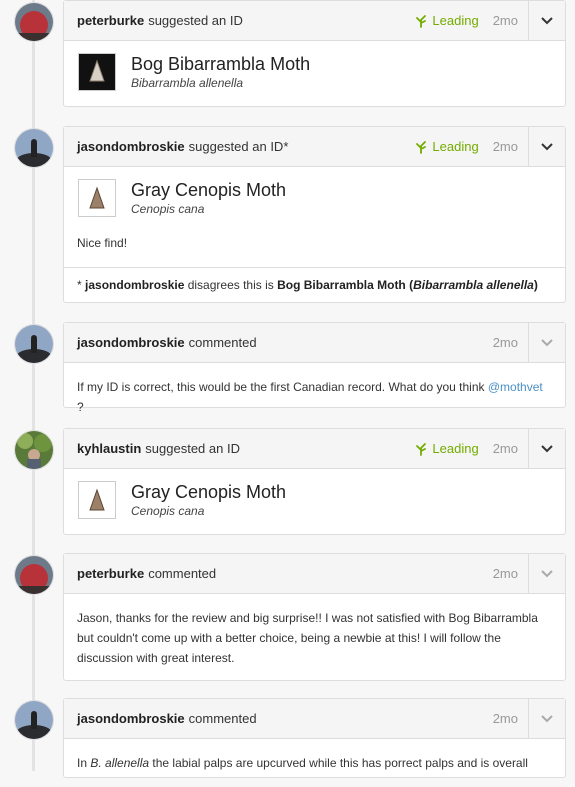 This screenshot has width=575, height=787. I want to click on disagree-taxon-scientific: Bibarrambla allenella, so click(473, 285).